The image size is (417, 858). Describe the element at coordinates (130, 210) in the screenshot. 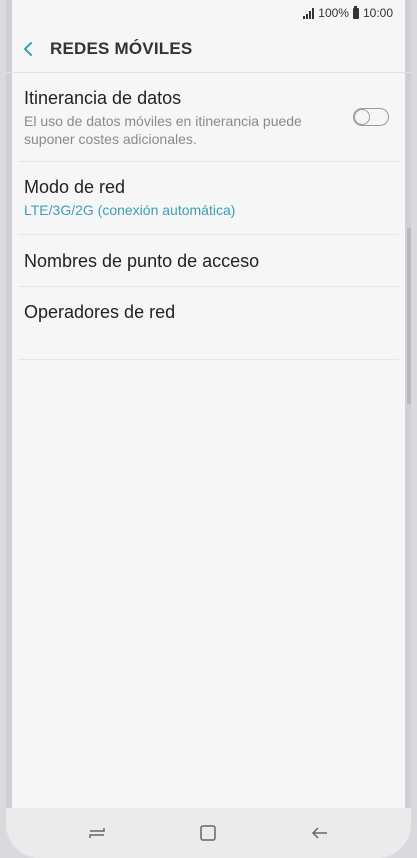

I see `setting-value-network-mode: LTE/3G/2G (conexión automática)` at that location.